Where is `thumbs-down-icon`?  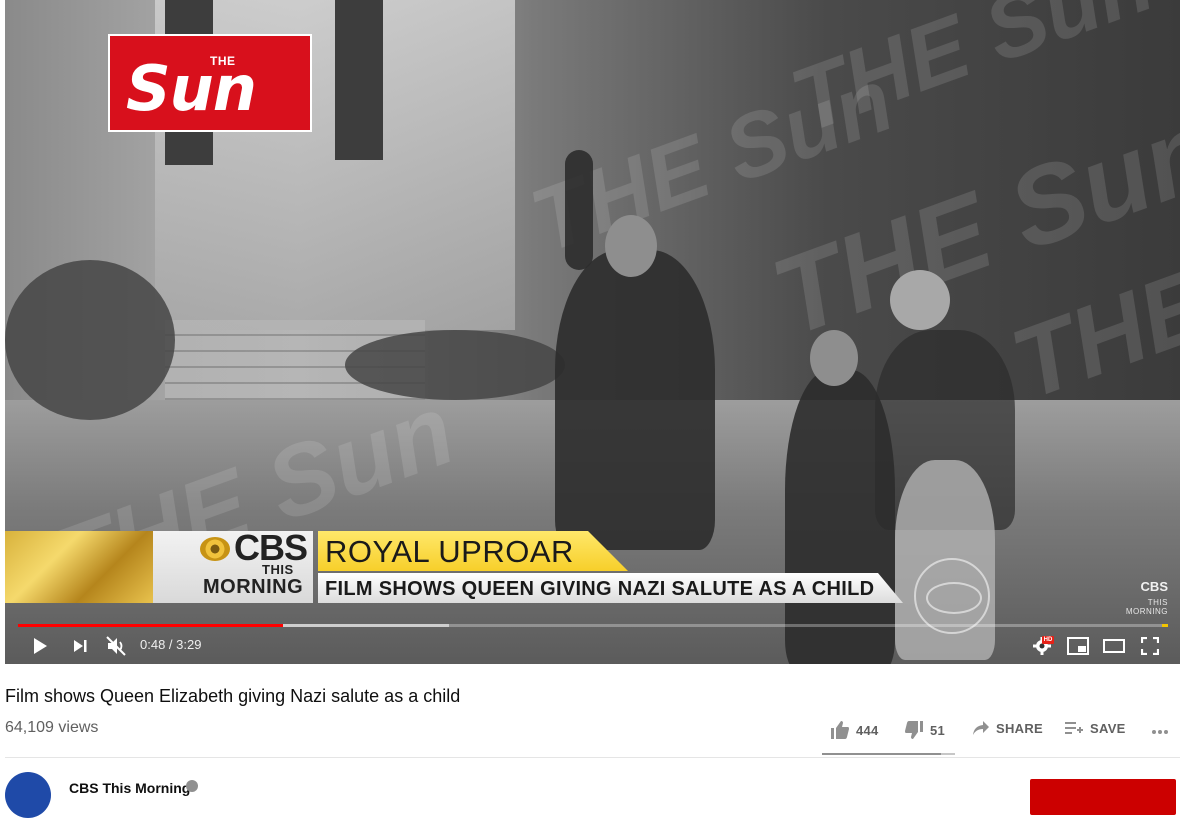 thumbs-down-icon is located at coordinates (914, 730).